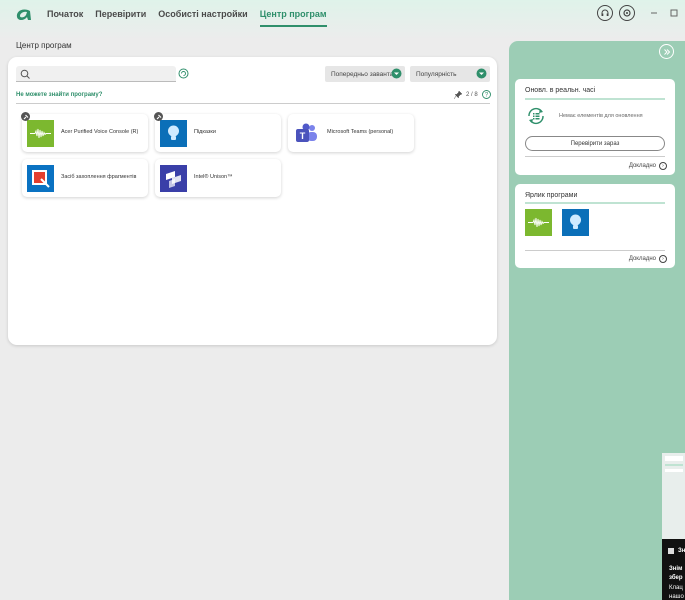 The image size is (685, 600). I want to click on acer-logo-icon, so click(23, 14).